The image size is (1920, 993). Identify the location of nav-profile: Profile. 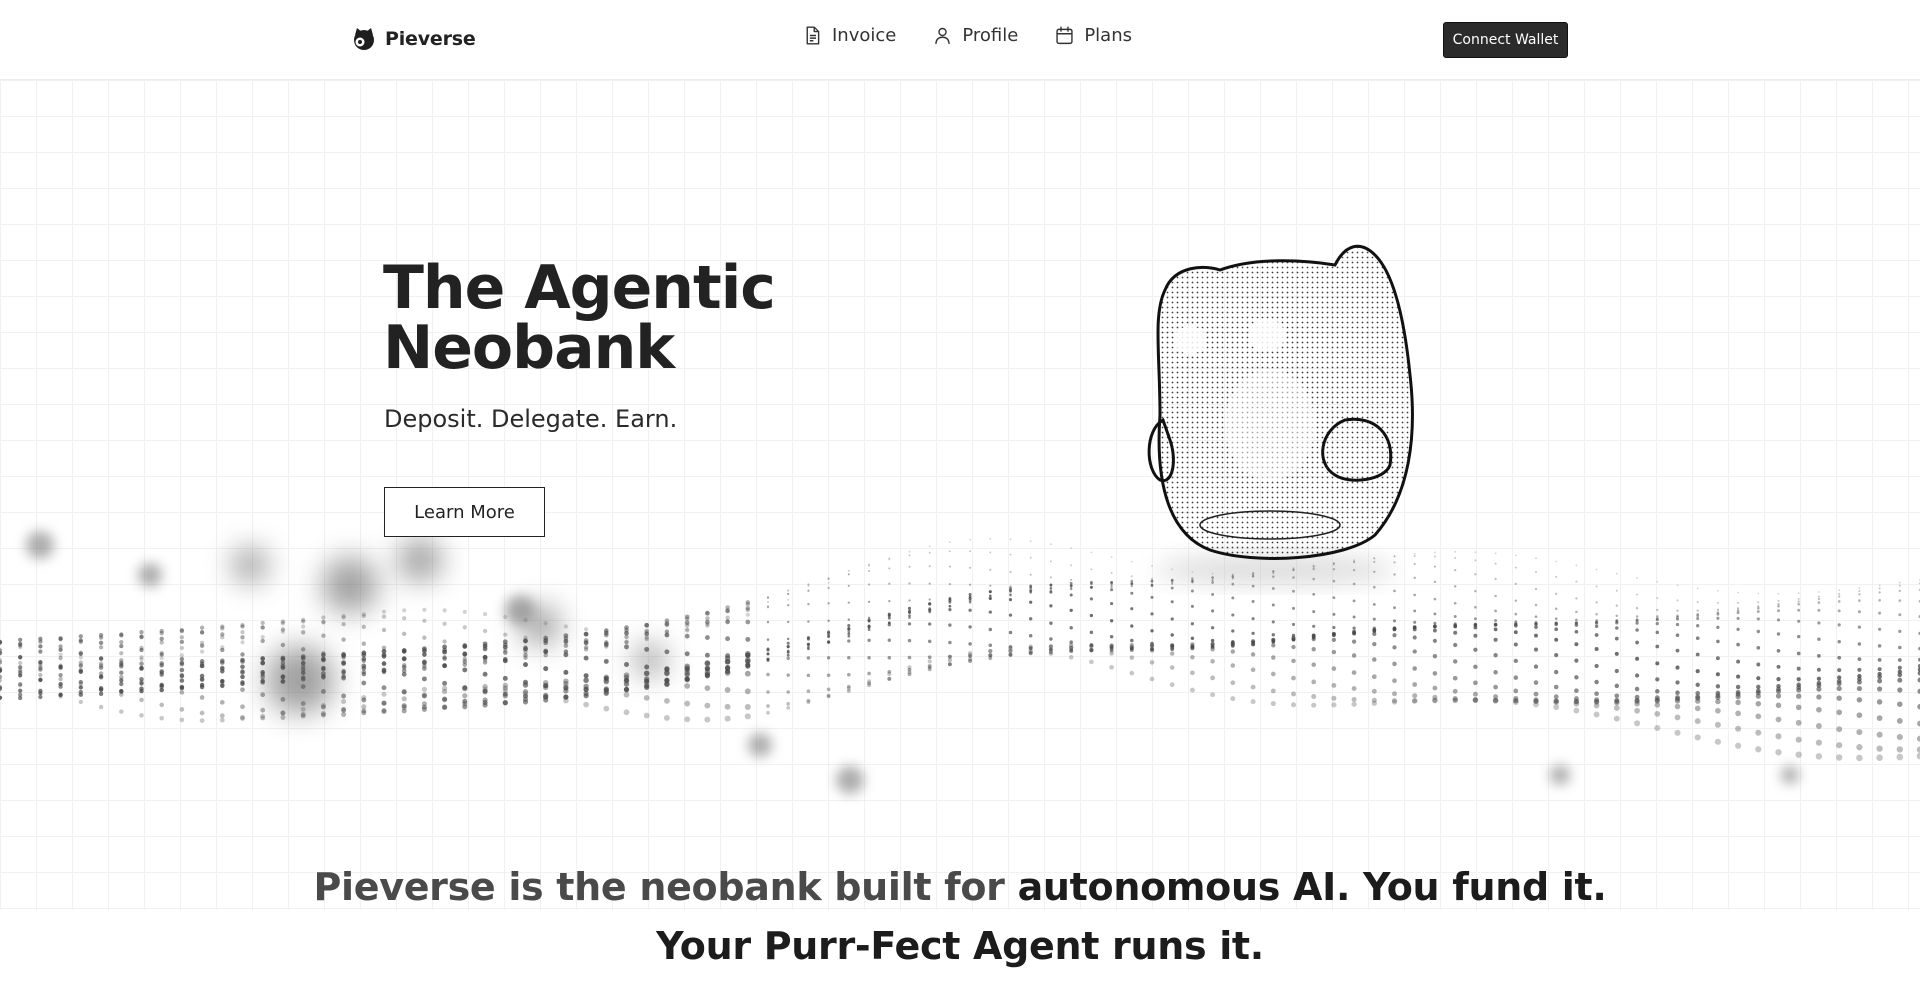
(975, 35).